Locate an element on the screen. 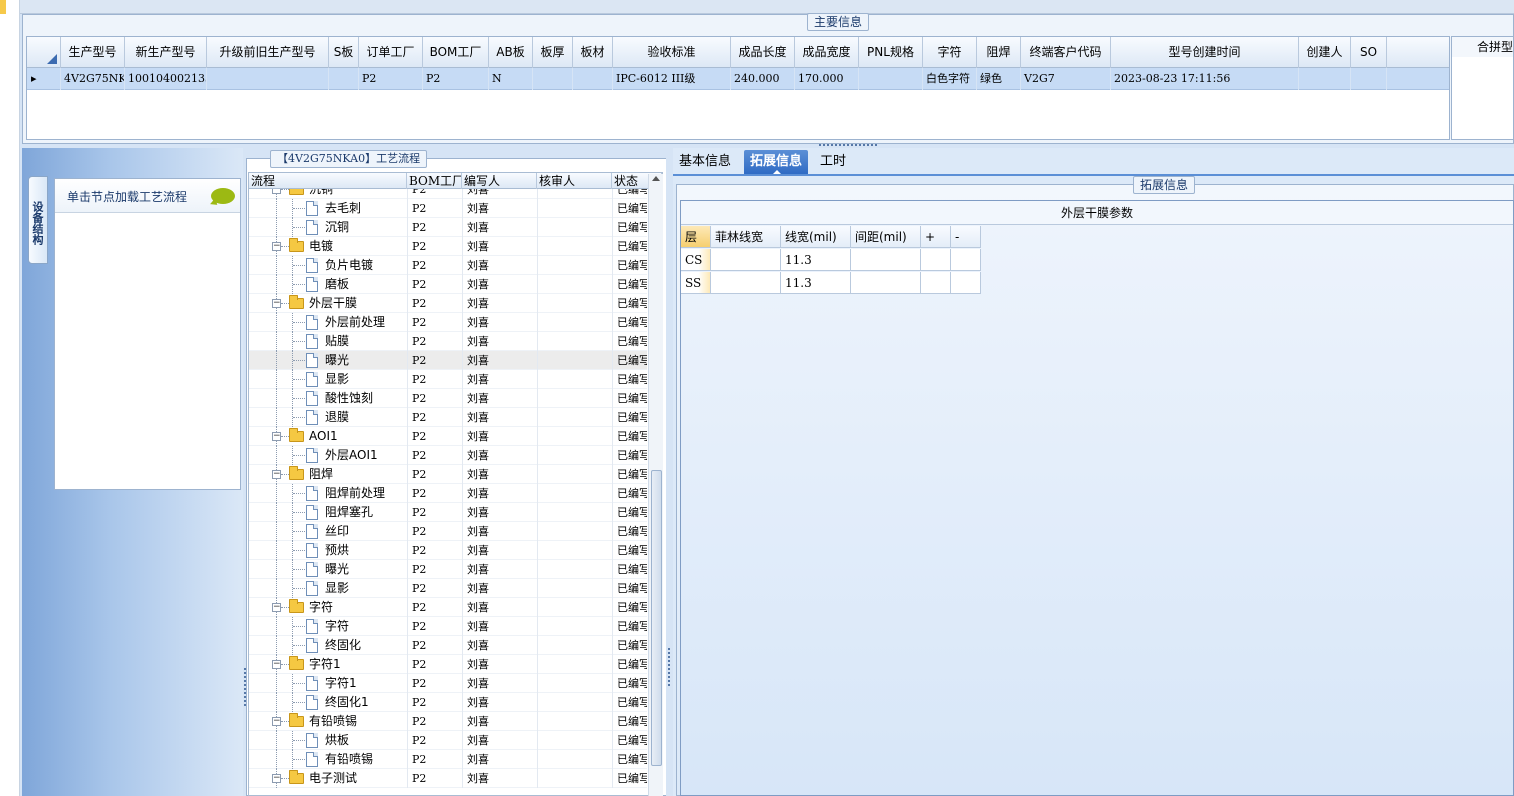 The width and height of the screenshot is (1514, 796). flow-row: 字符 P2 刘喜 已编写 is located at coordinates (448, 626).